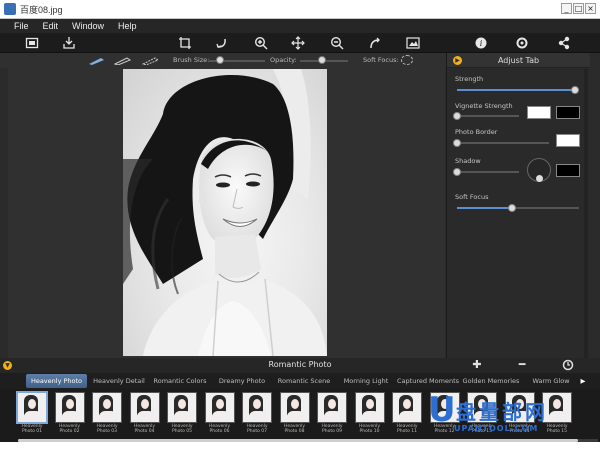 The height and width of the screenshot is (454, 600). I want to click on preset-thumbnail: Heavenly Photo 05, so click(182, 415).